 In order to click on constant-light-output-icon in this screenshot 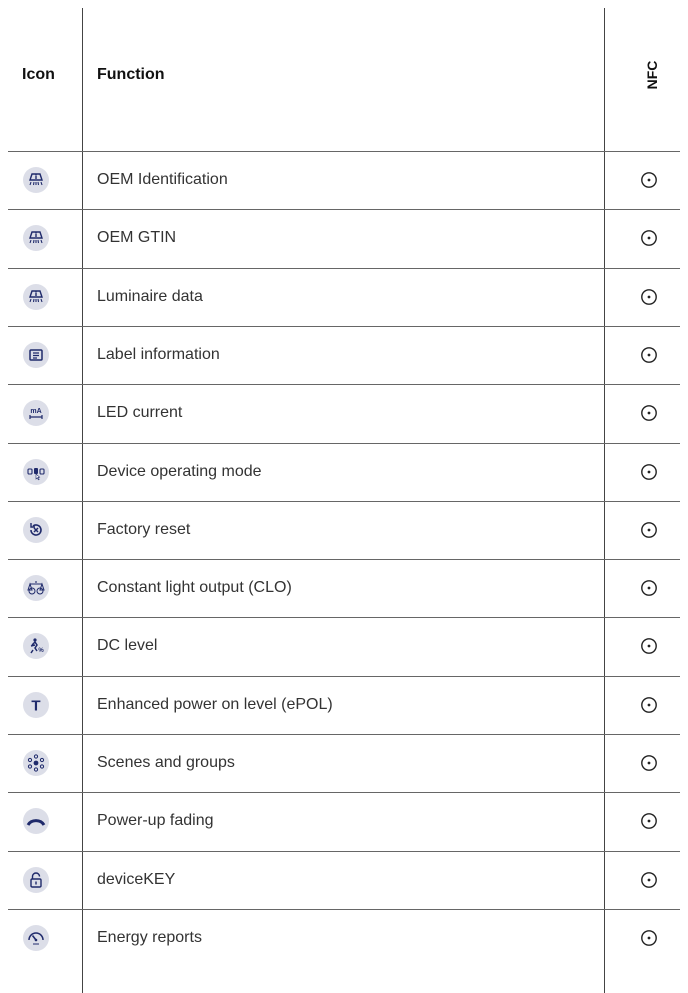, I will do `click(36, 588)`.